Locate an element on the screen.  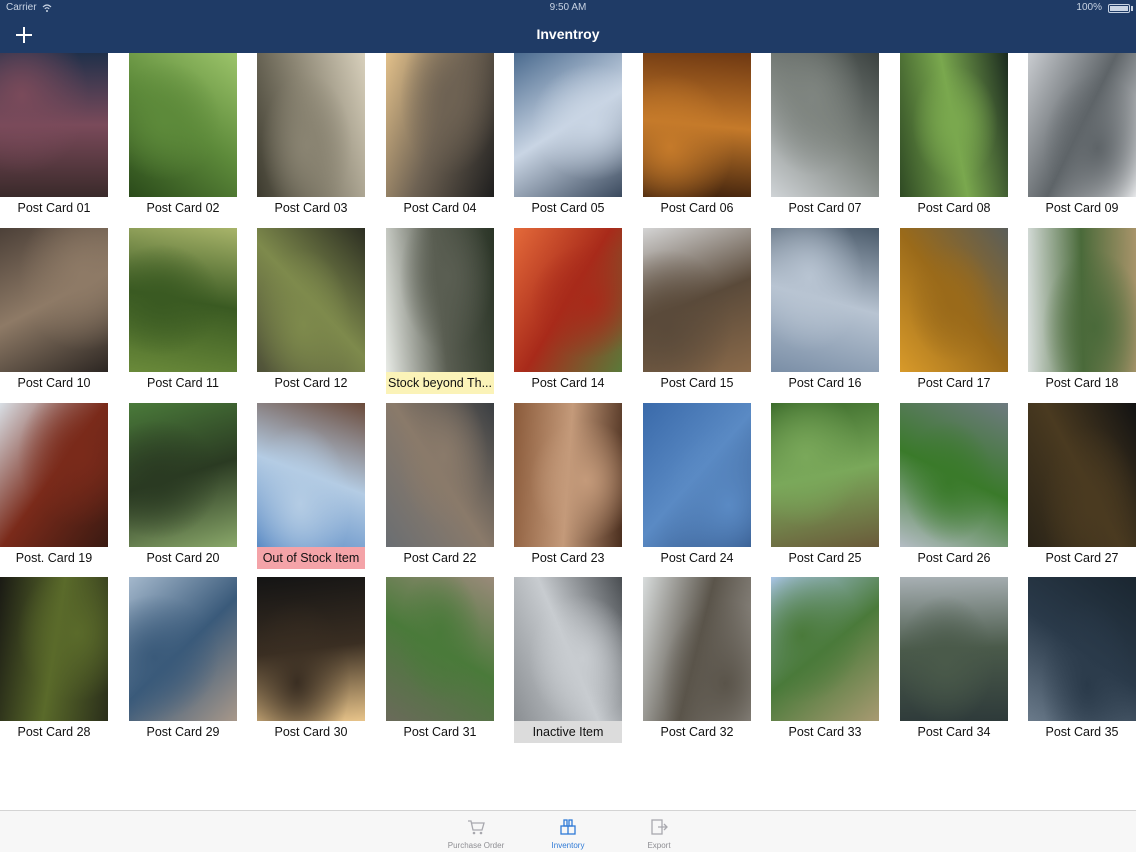
inventory-item: Post Card 22 is located at coordinates (440, 486).